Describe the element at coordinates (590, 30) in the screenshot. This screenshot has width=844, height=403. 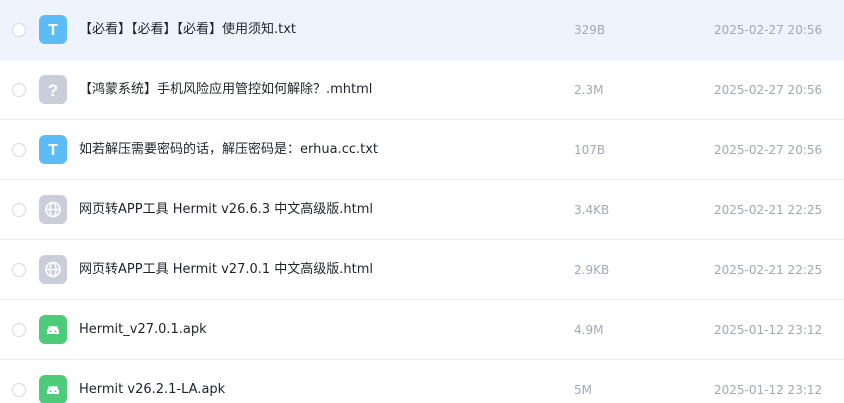
I see `file-size: 329B` at that location.